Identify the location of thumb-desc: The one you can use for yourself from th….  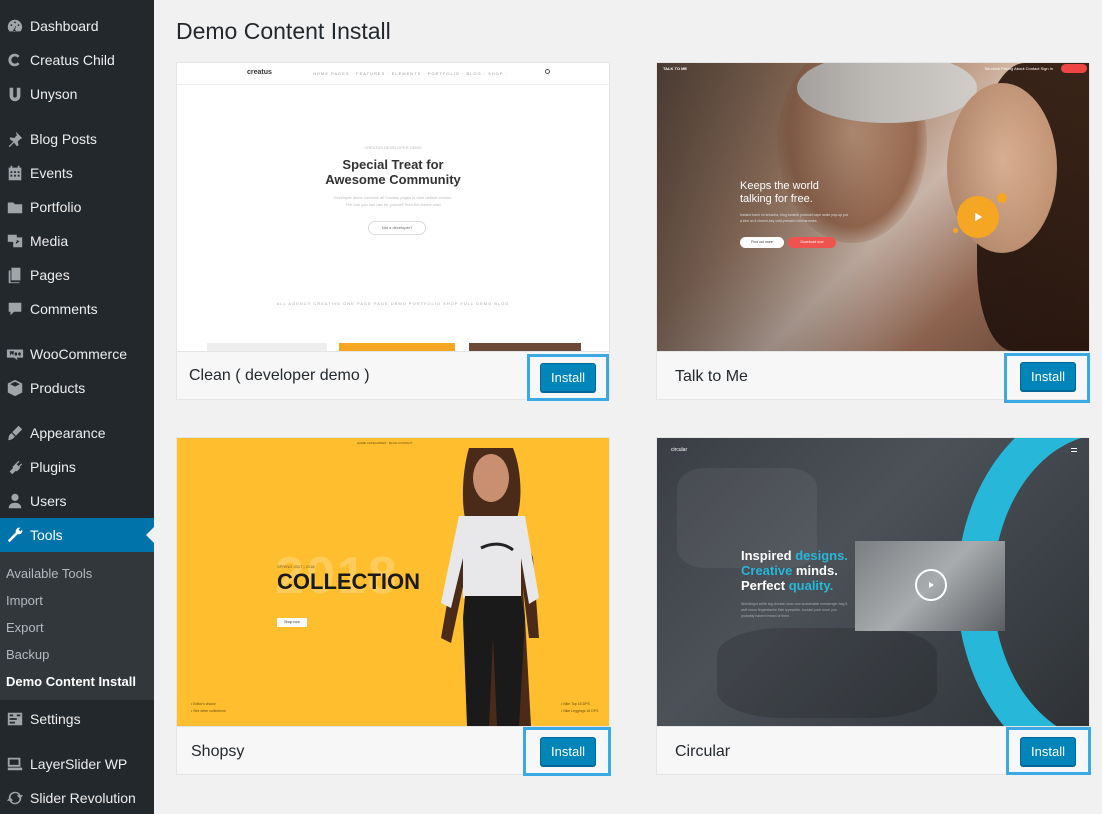
(393, 204).